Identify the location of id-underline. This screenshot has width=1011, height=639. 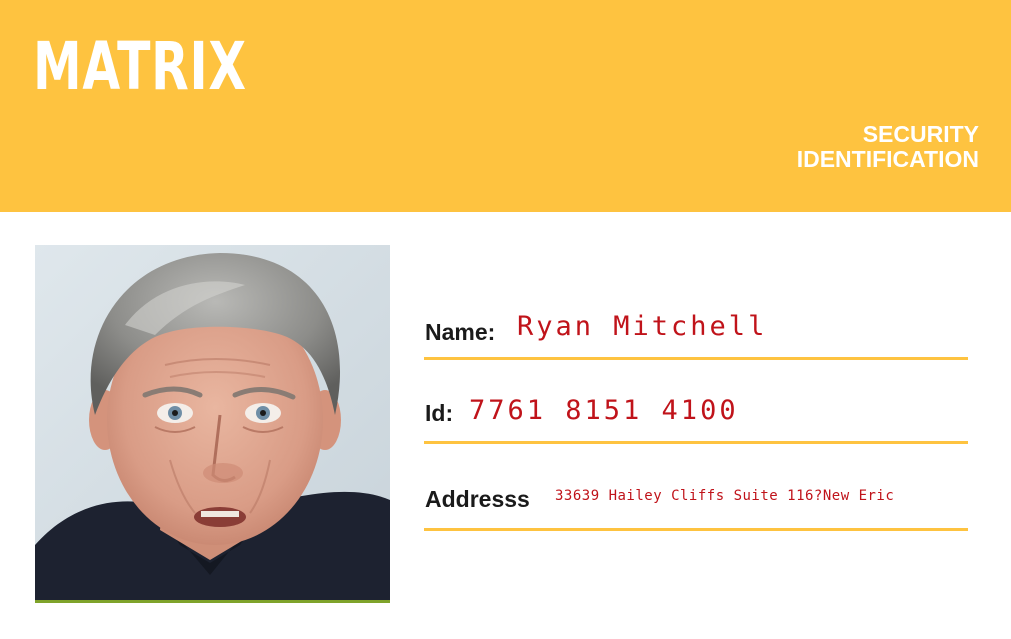
(696, 442).